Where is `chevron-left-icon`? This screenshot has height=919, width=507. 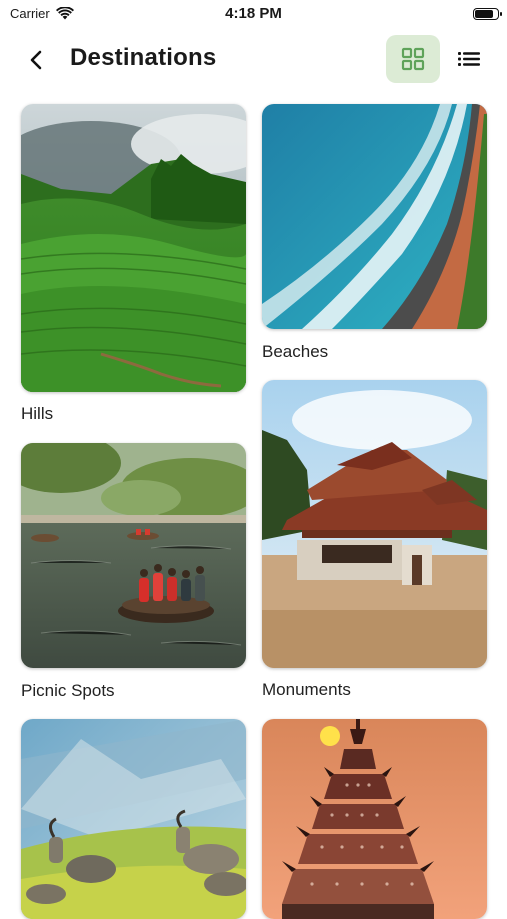
chevron-left-icon is located at coordinates (36, 60).